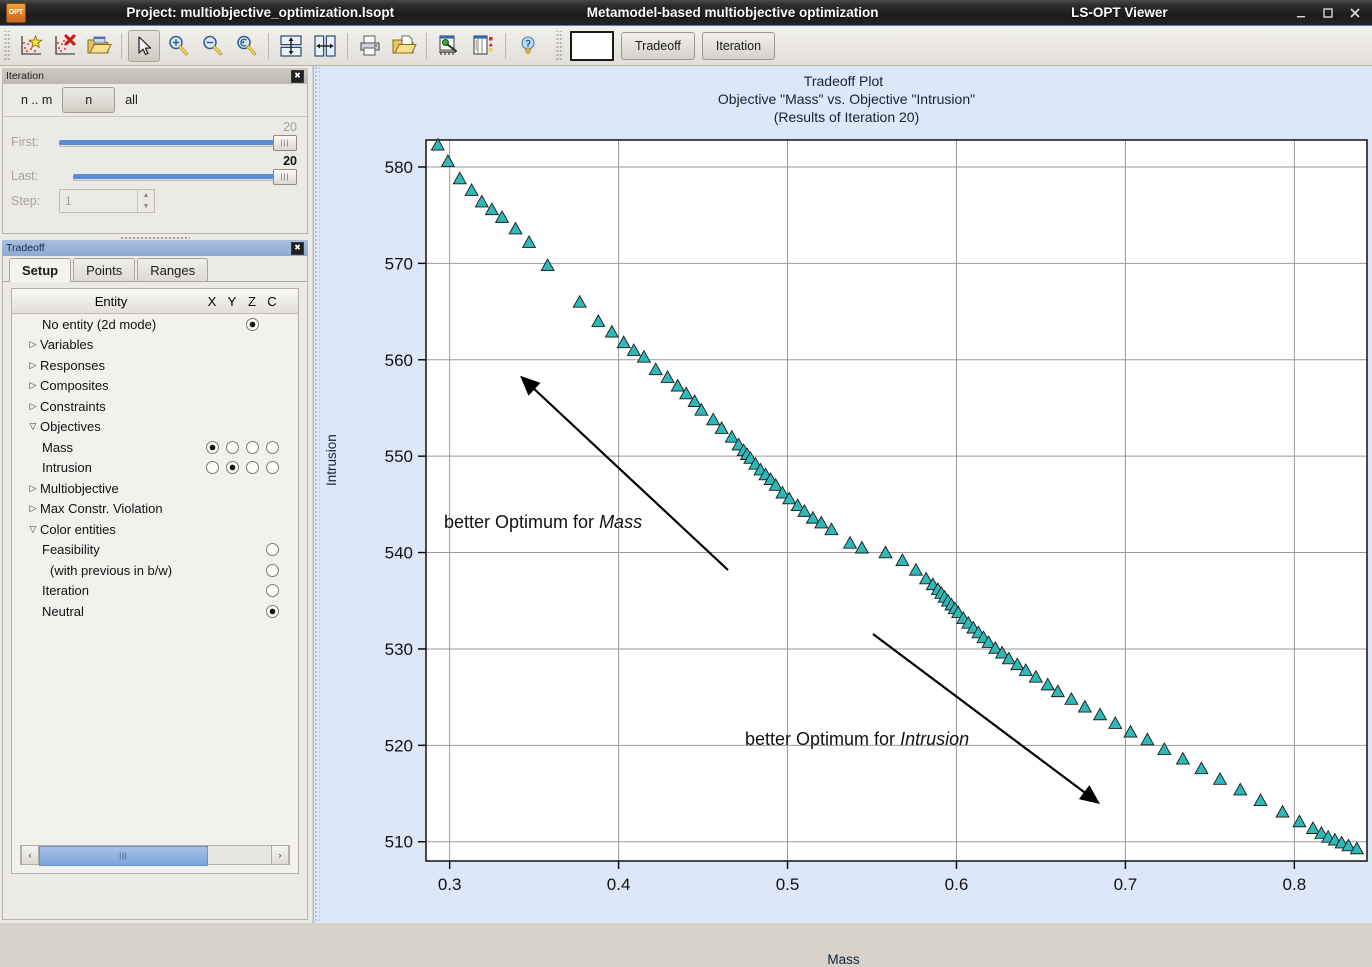 This screenshot has height=967, width=1372. Describe the element at coordinates (104, 269) in the screenshot. I see `tab-points: Points` at that location.